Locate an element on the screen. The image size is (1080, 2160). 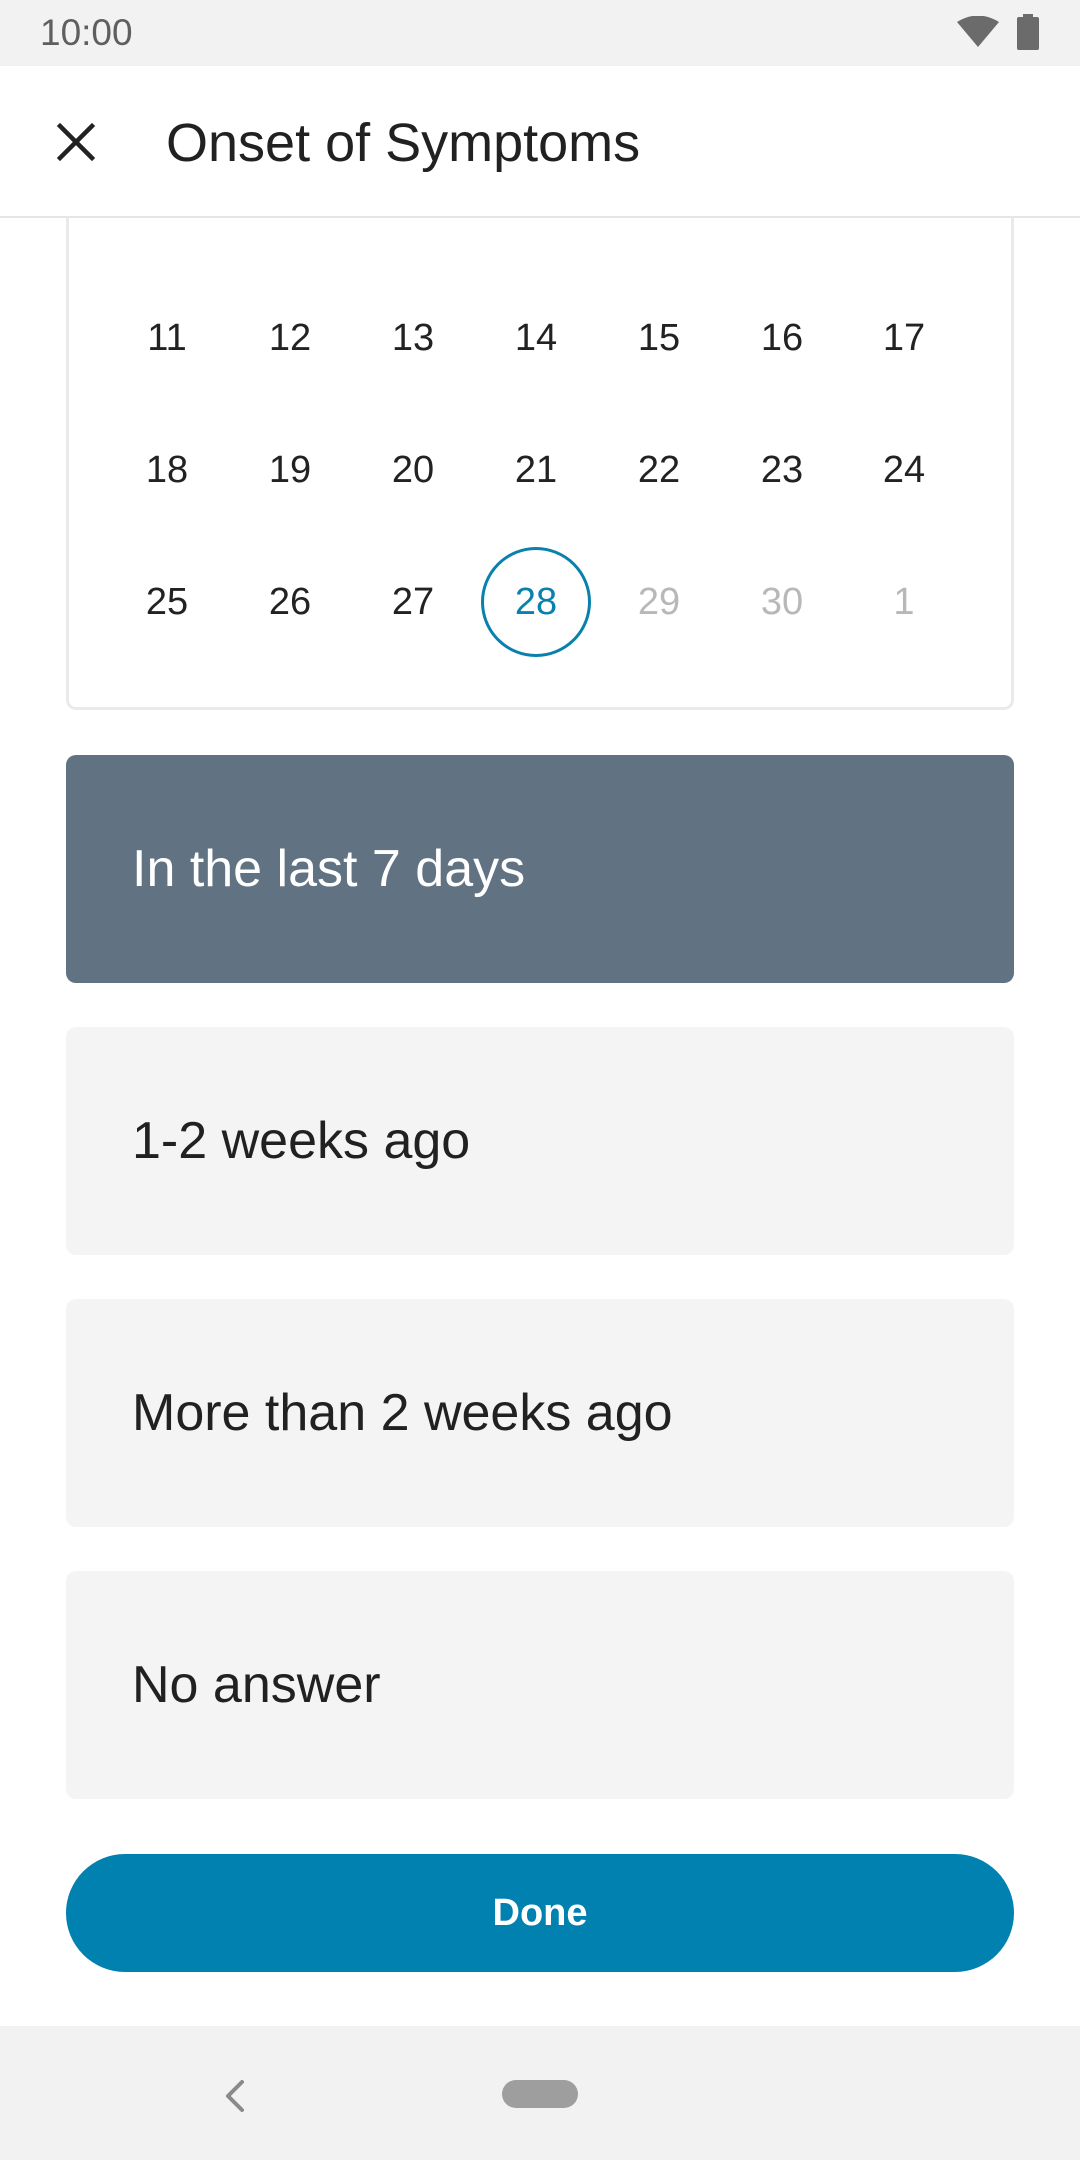
app-bar: Onset of Symptoms is located at coordinates (540, 142).